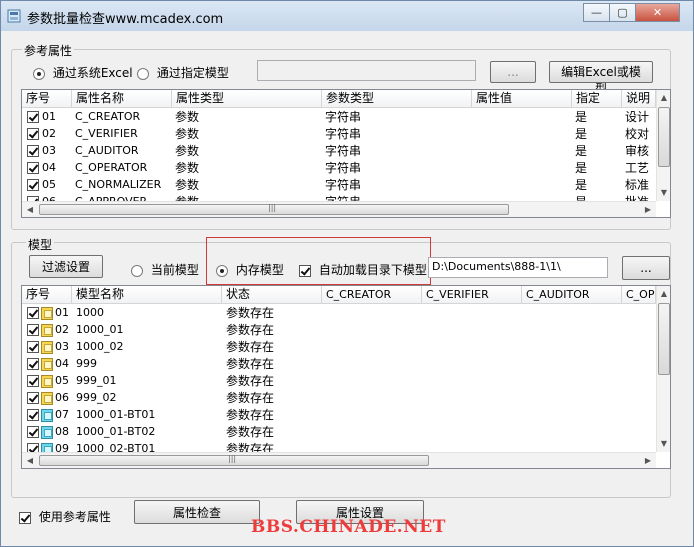 The width and height of the screenshot is (694, 547). Describe the element at coordinates (48, 151) in the screenshot. I see `row-number-cell: 03` at that location.